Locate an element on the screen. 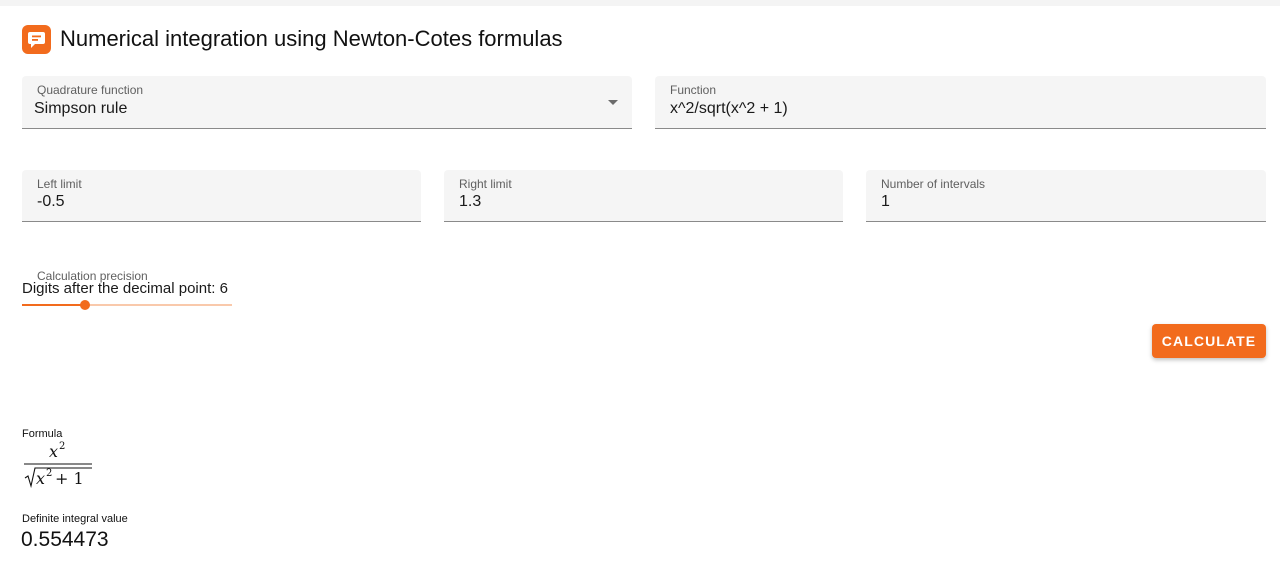 This screenshot has height=565, width=1280. intervals-input is located at coordinates (1061, 202).